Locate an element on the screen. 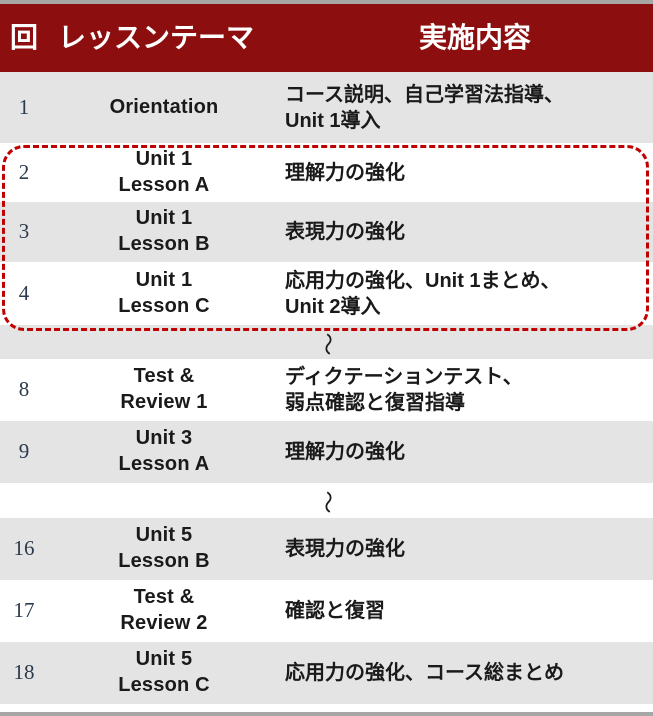 This screenshot has height=716, width=653. table-row: 17 Test & Review 2 確認と復習 is located at coordinates (326, 611).